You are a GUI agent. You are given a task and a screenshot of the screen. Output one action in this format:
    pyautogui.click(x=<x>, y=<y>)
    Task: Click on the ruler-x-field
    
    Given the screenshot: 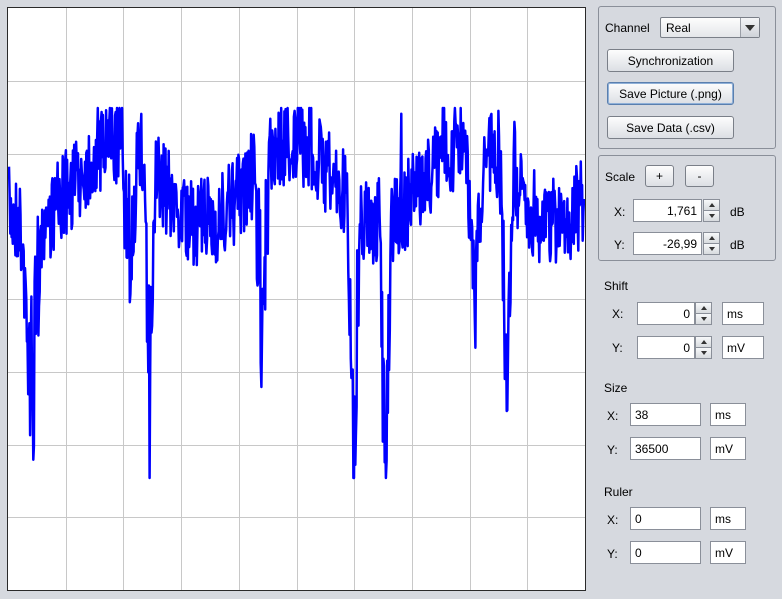 What is the action you would take?
    pyautogui.click(x=665, y=518)
    